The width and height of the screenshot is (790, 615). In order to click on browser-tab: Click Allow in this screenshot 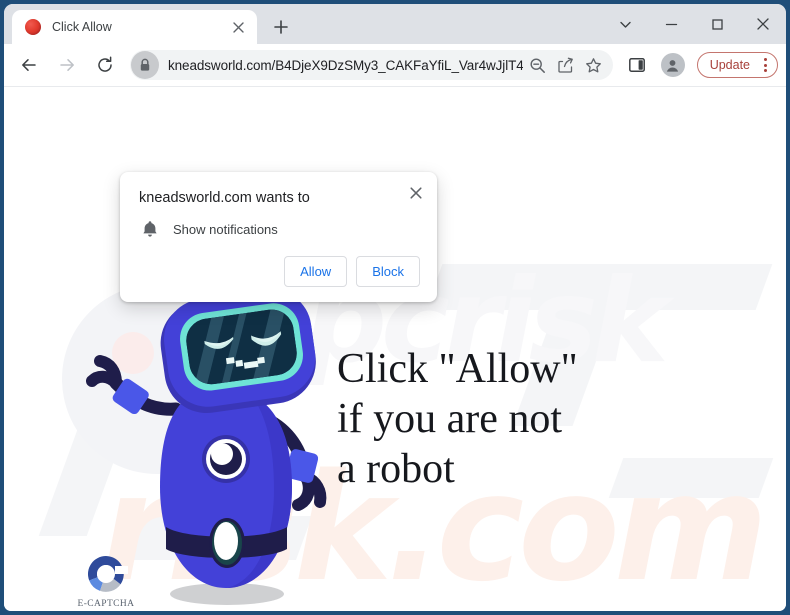, I will do `click(134, 27)`.